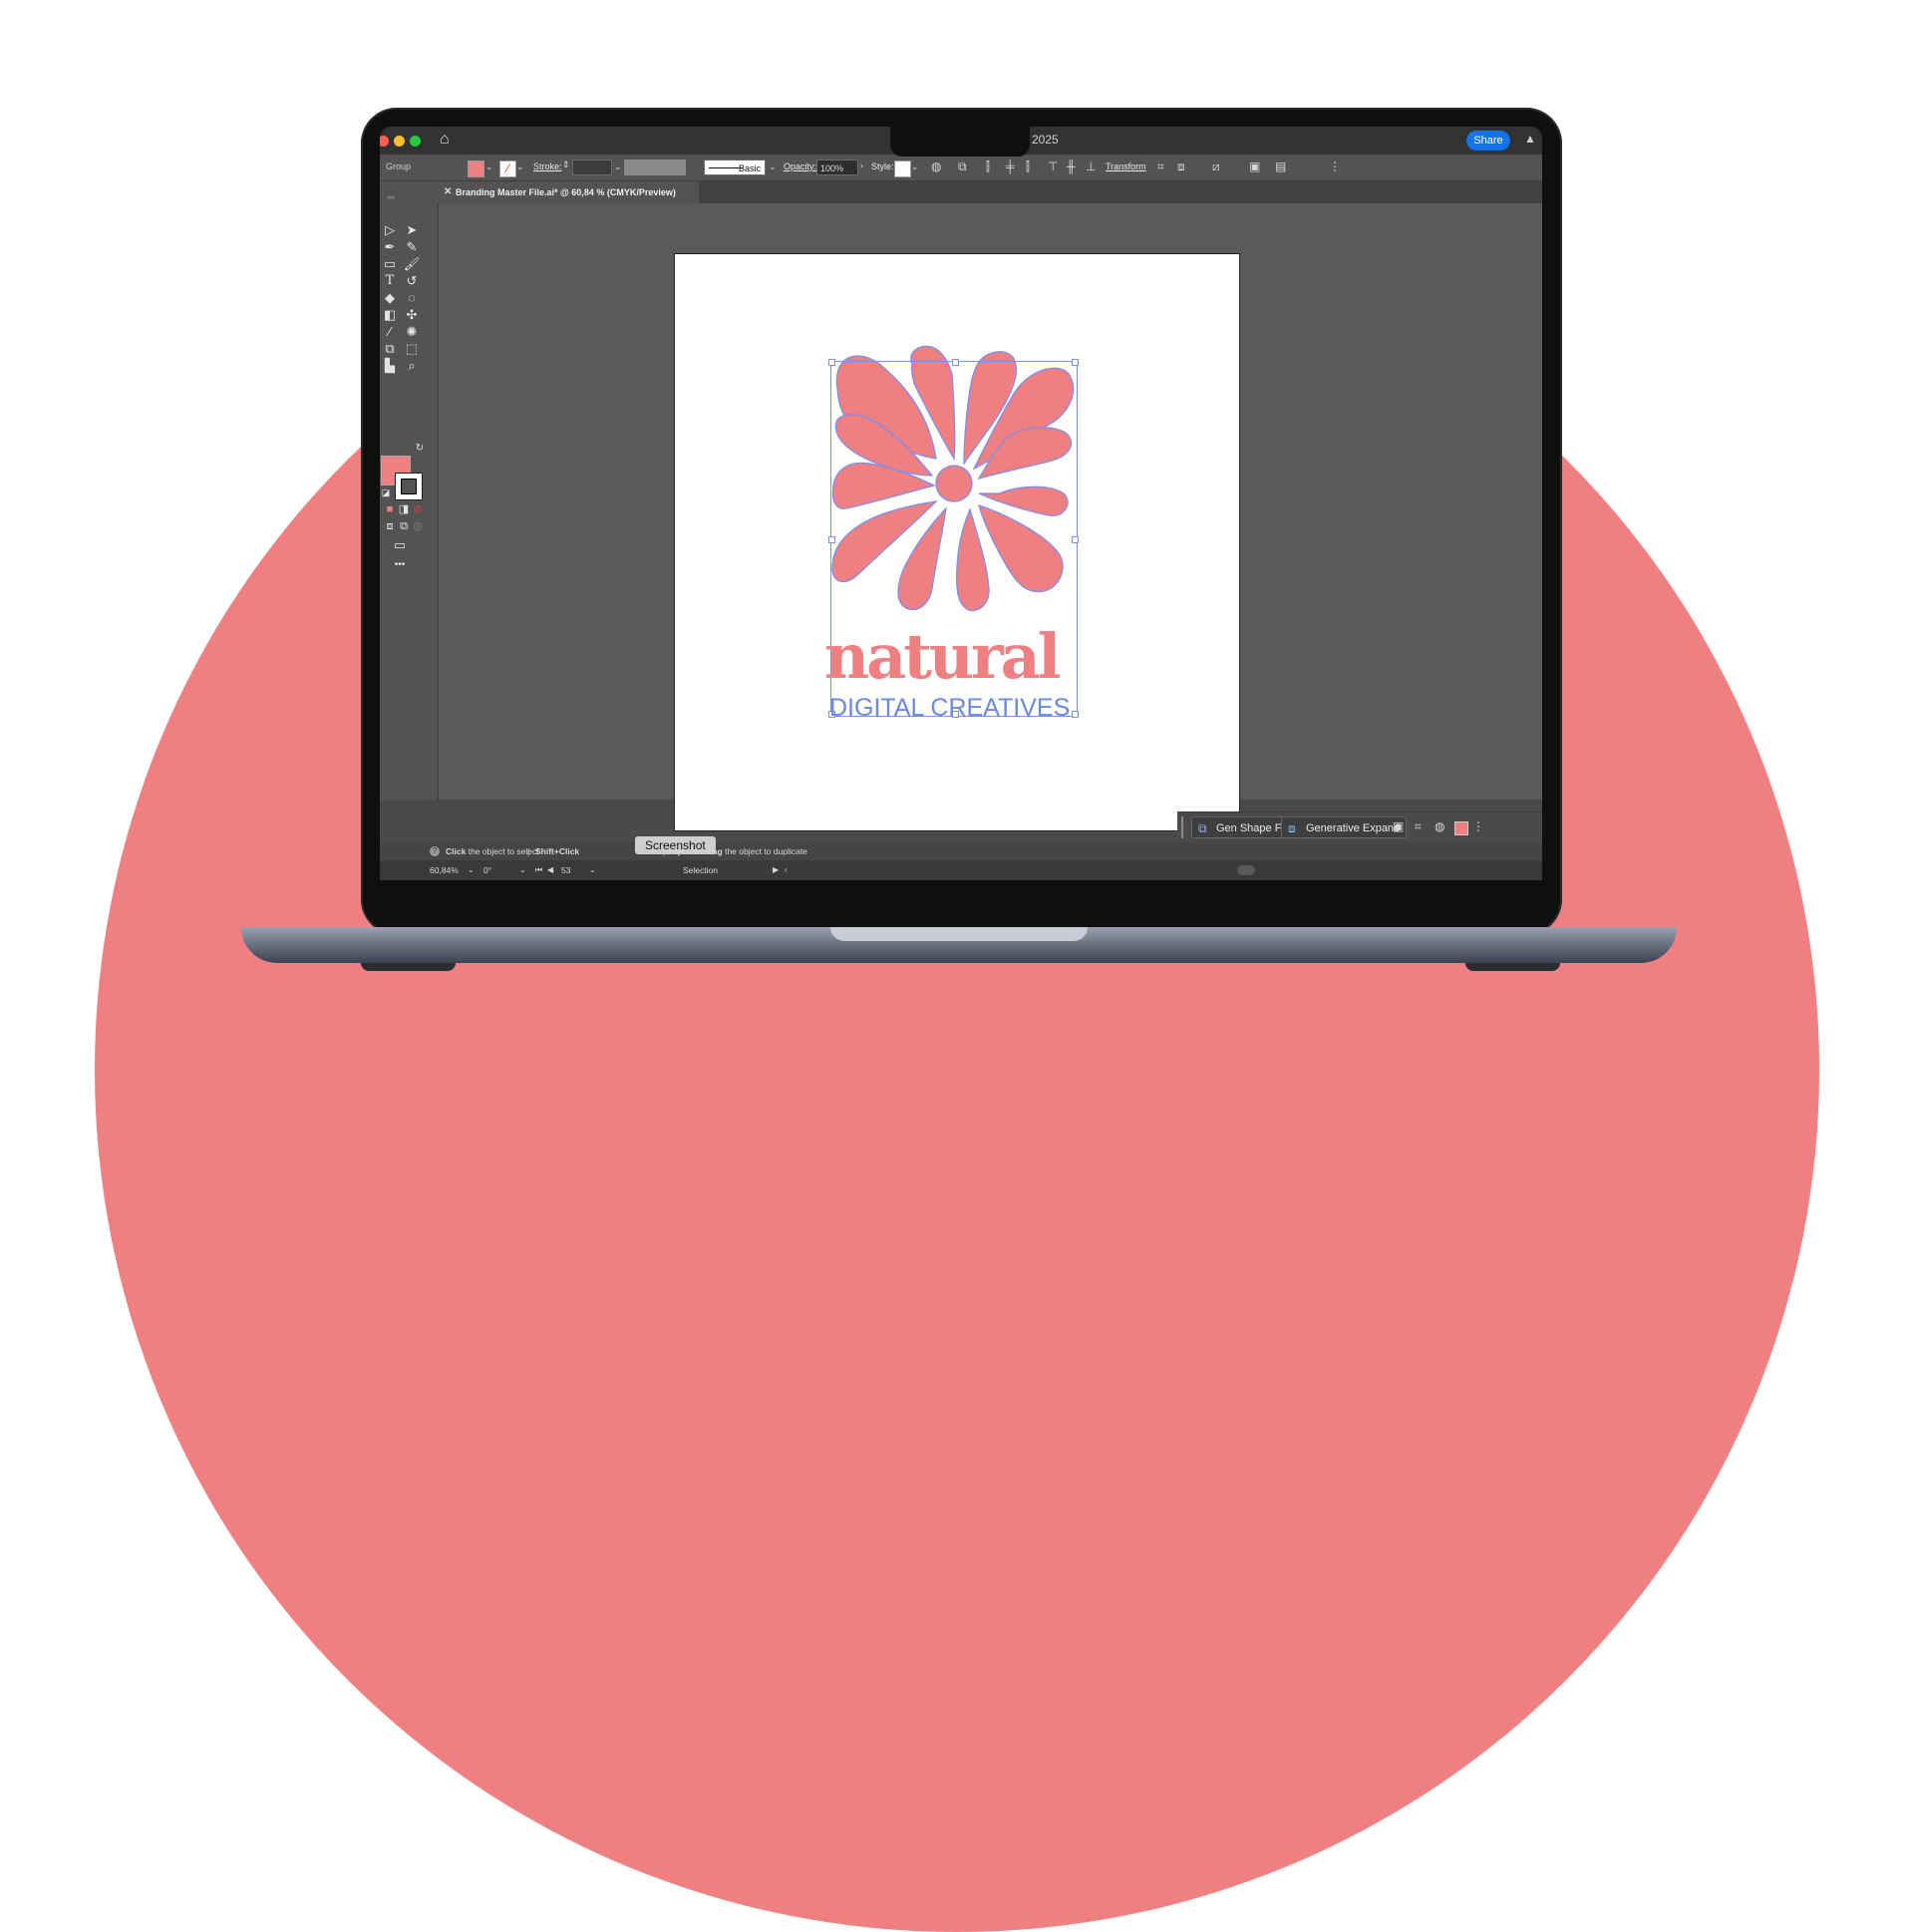  I want to click on puppet-warp-tool-icon: ✺, so click(412, 332).